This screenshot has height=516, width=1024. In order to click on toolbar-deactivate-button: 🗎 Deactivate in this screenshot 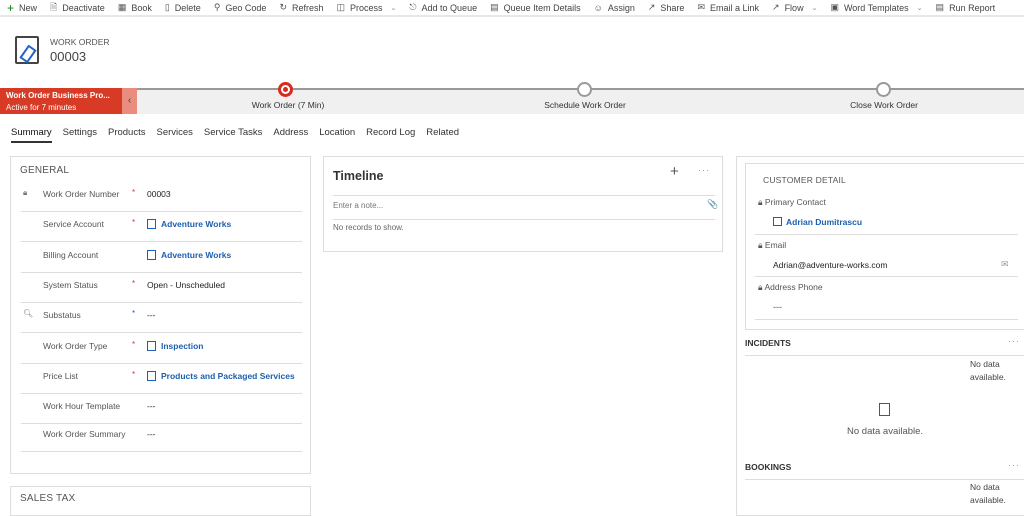, I will do `click(77, 8)`.